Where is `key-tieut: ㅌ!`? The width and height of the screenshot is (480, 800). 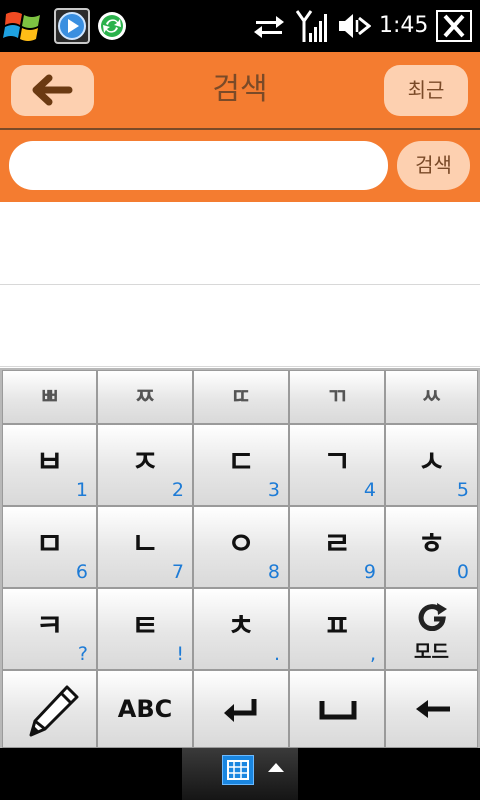
key-tieut: ㅌ! is located at coordinates (145, 629).